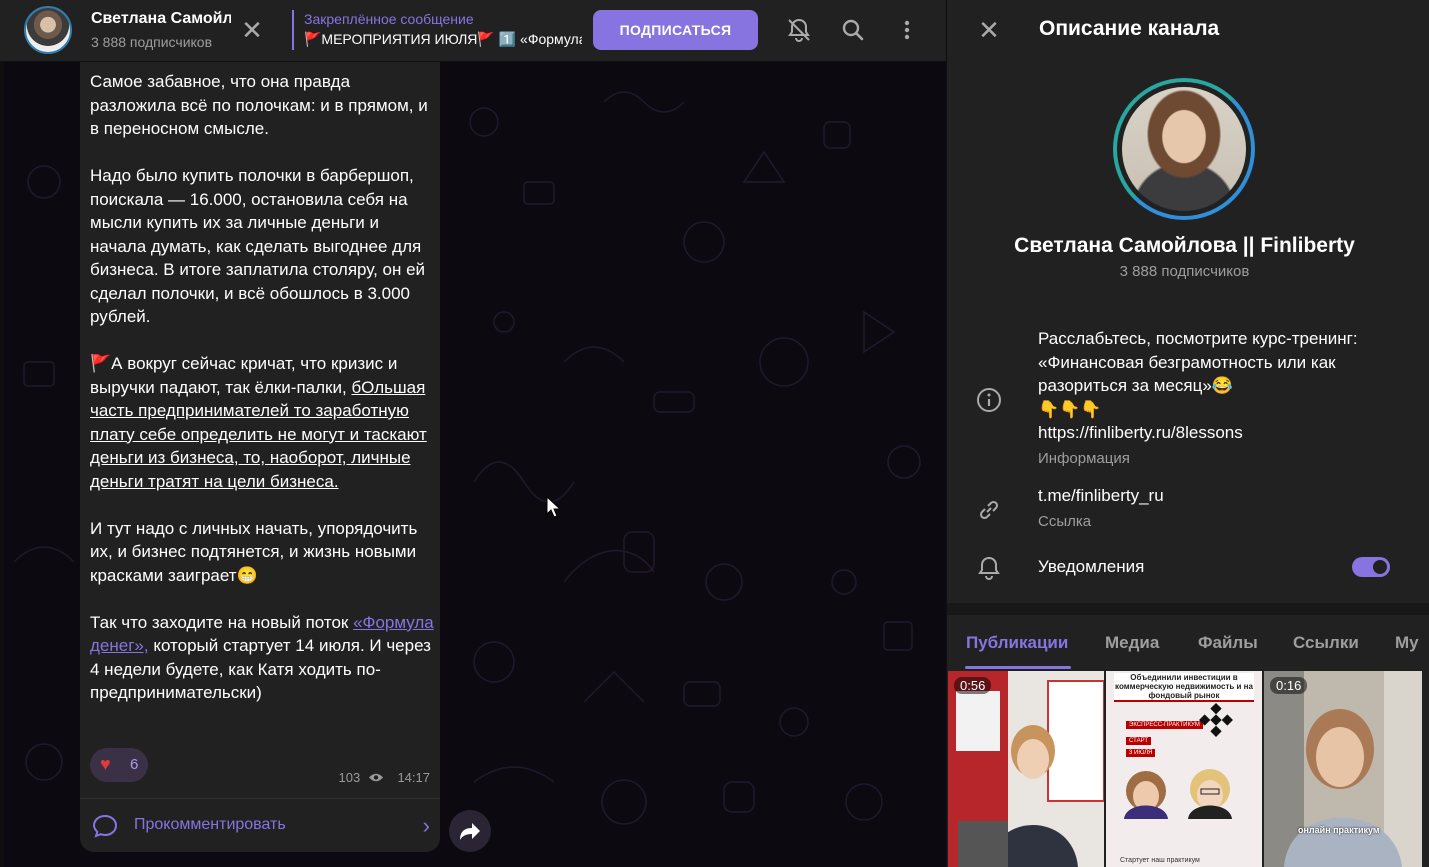 Image resolution: width=1429 pixels, height=867 pixels. Describe the element at coordinates (152, 42) in the screenshot. I see `channel-subscribers: 3 888 подписчиков` at that location.